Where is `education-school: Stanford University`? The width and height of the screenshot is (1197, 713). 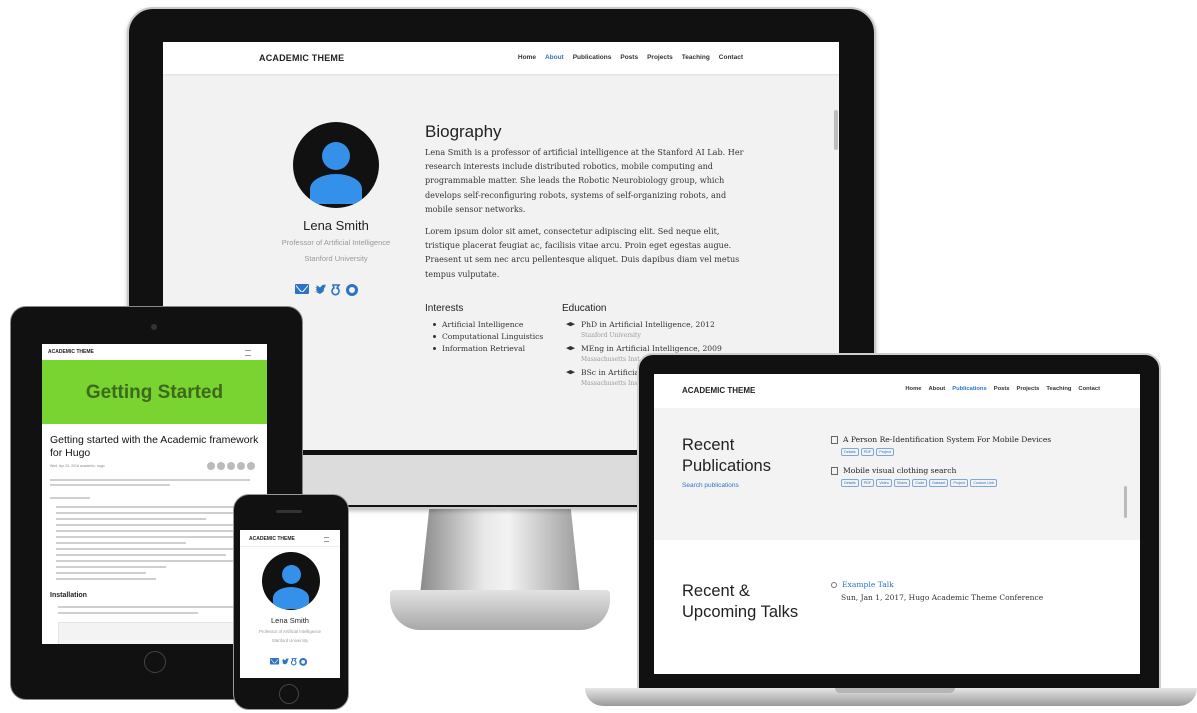
education-school: Stanford University is located at coordinates (611, 335).